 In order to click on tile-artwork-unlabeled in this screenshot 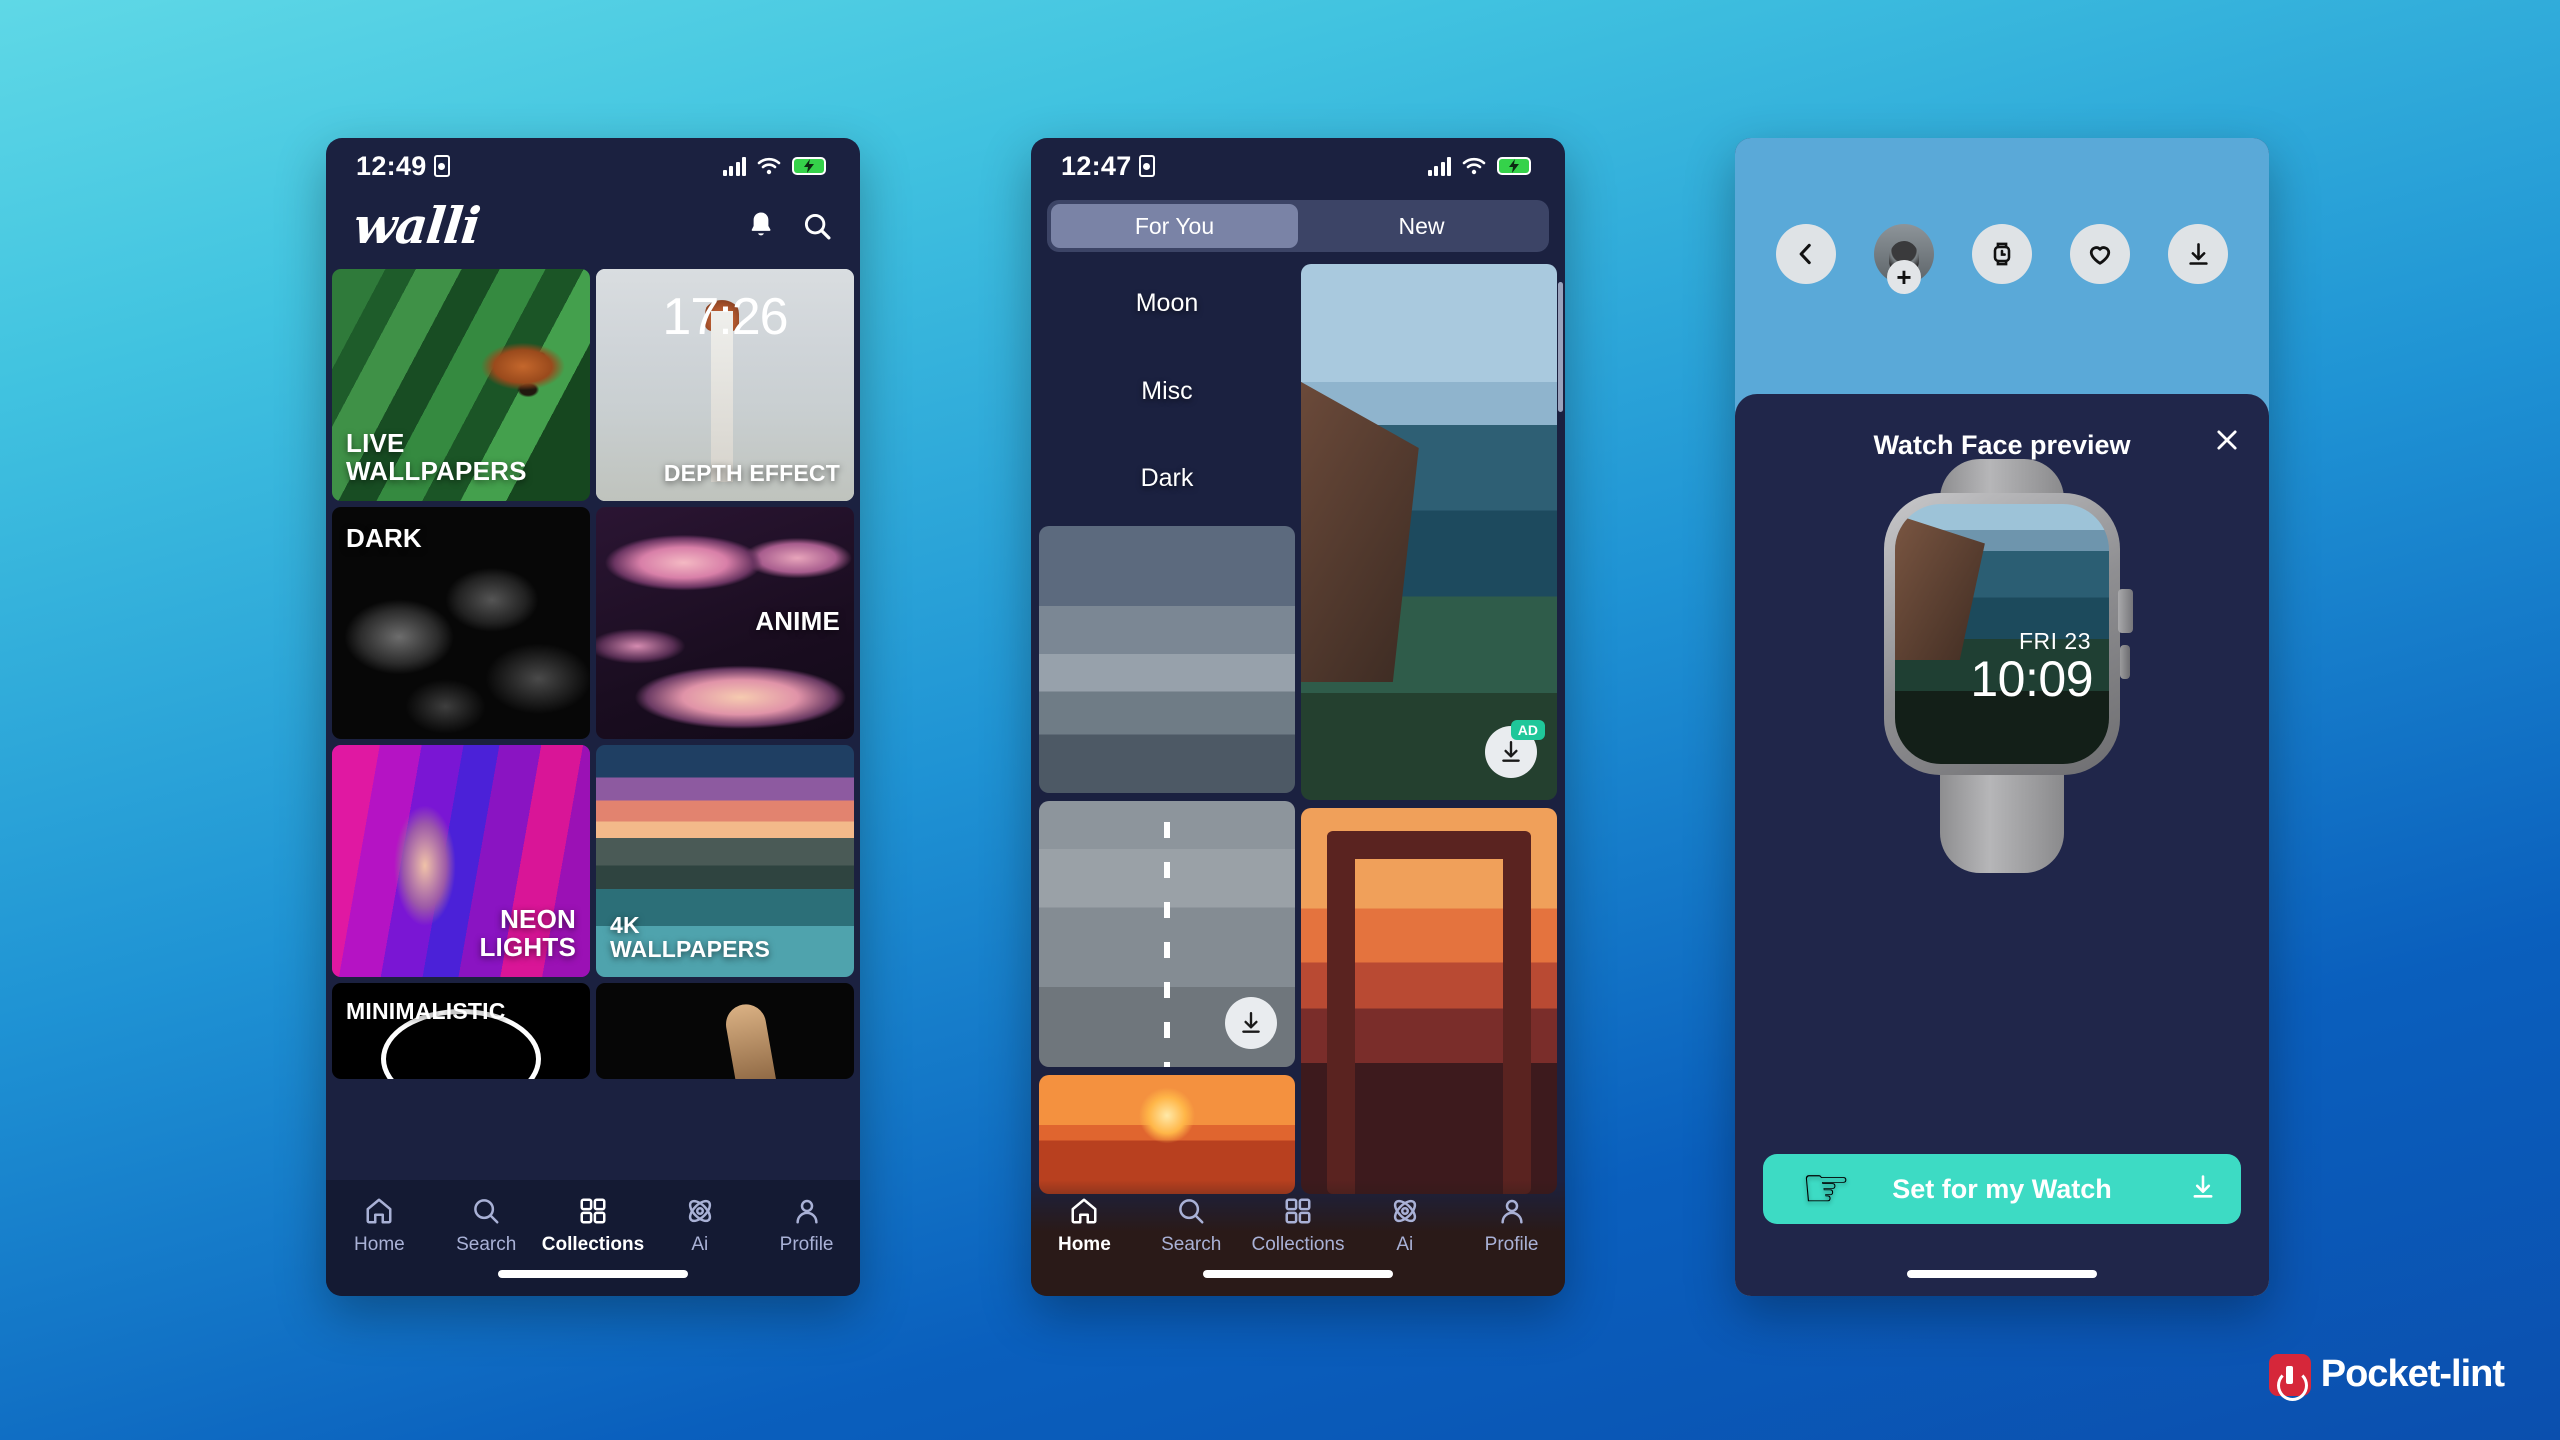, I will do `click(725, 1031)`.